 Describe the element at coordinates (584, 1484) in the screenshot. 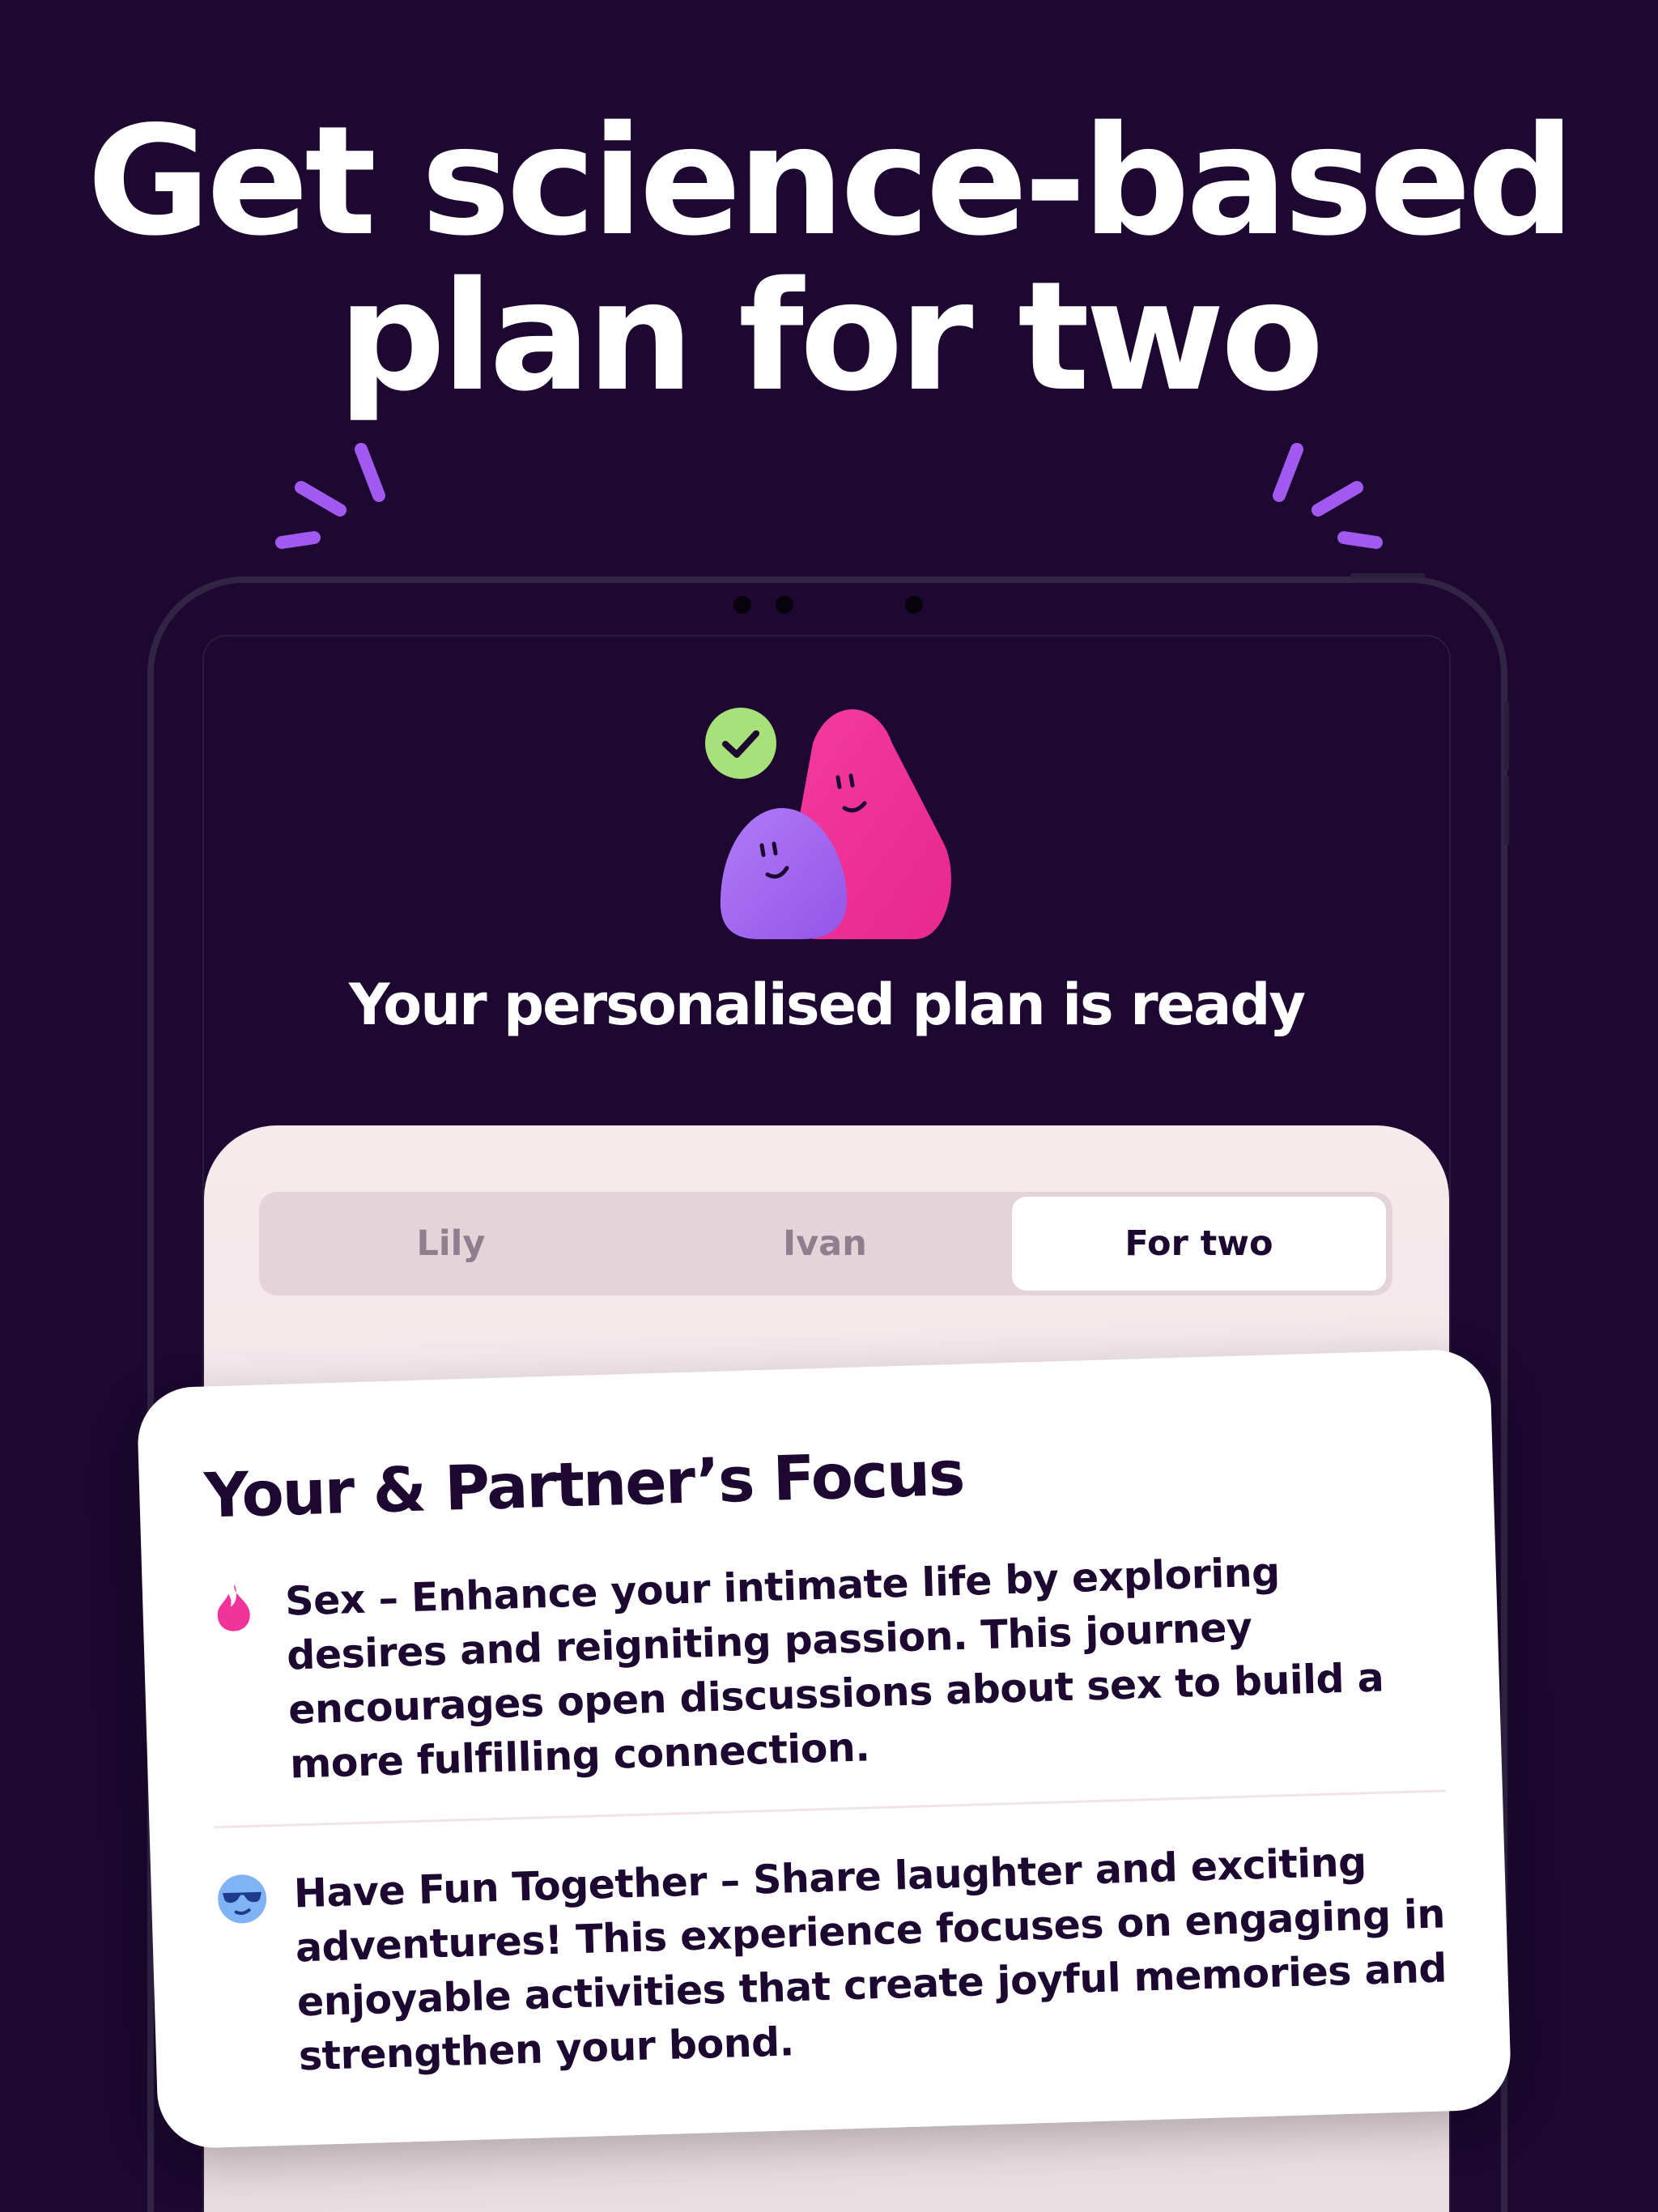

I see `focus-card-title: Your & Partner’s Focus` at that location.